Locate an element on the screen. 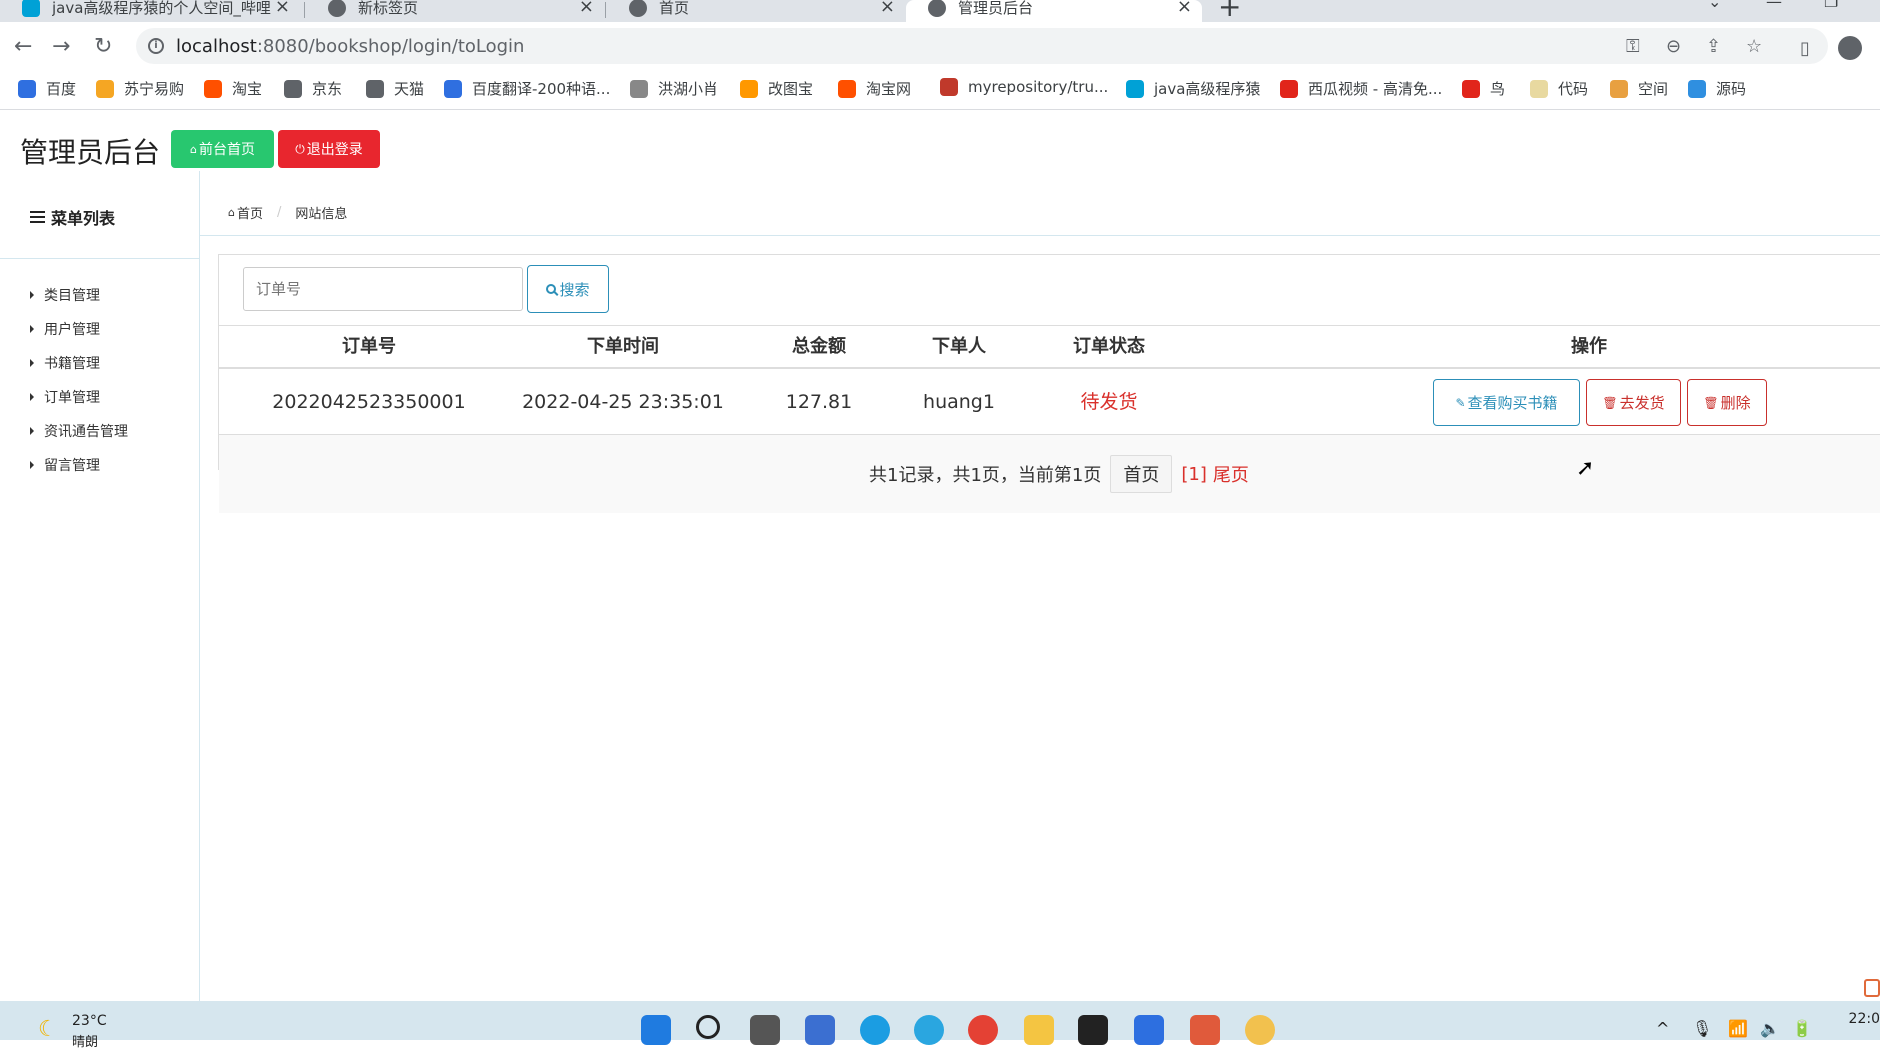 Image resolution: width=1880 pixels, height=1050 pixels. bookmark-item: 淘宝网 is located at coordinates (874, 88).